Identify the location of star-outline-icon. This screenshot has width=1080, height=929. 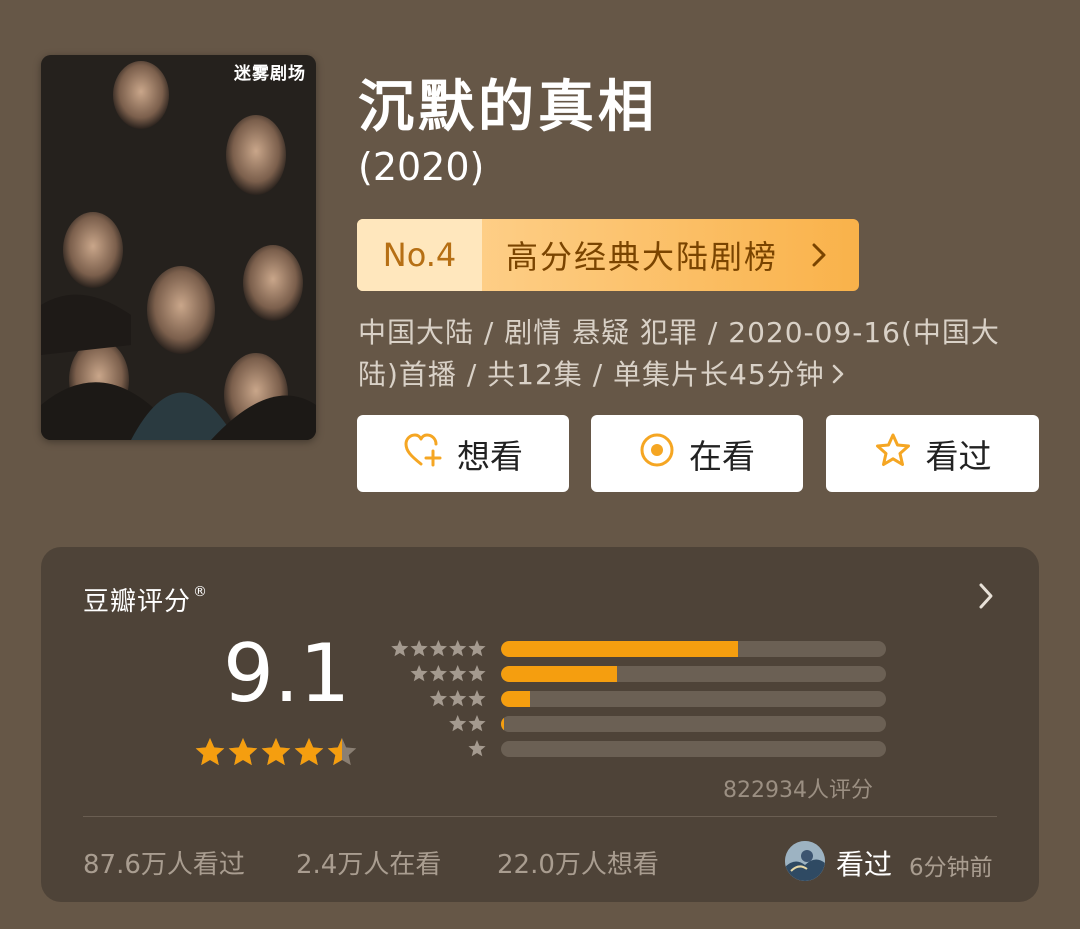
(893, 454).